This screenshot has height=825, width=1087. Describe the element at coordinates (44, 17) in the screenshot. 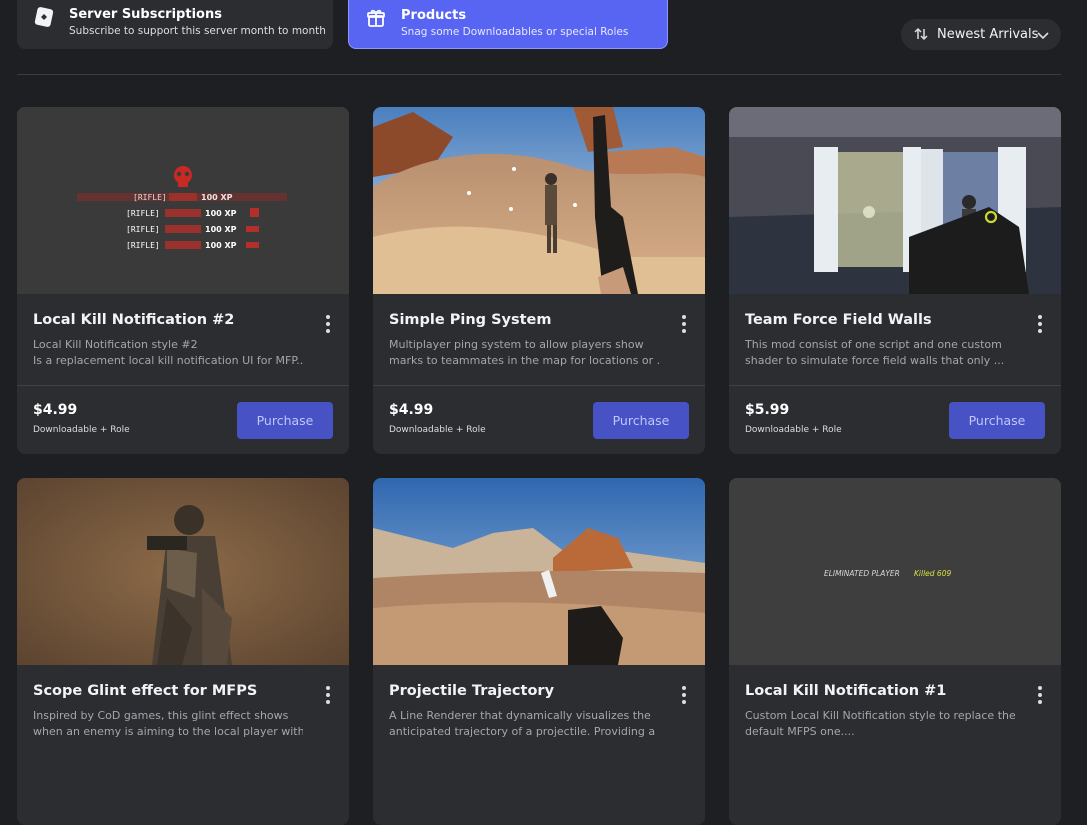

I see `ticket-icon` at that location.